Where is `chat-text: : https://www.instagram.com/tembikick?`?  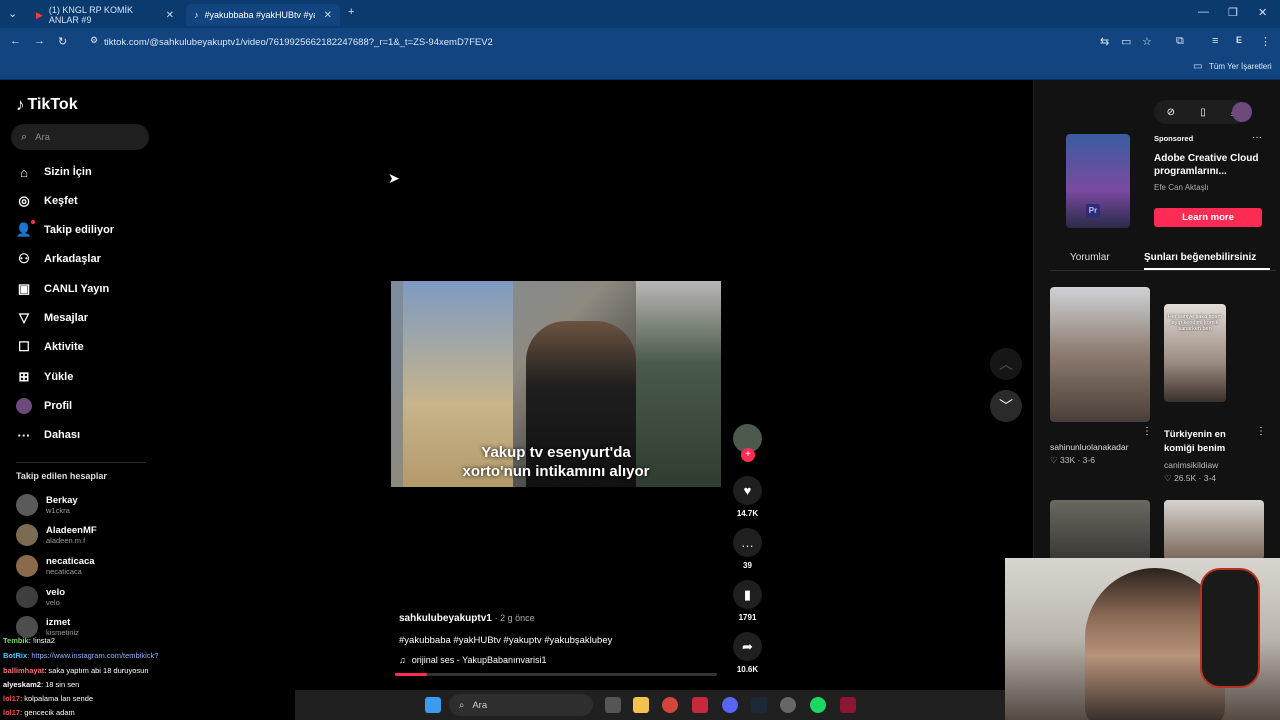
chat-text: : https://www.instagram.com/tembikick? is located at coordinates (93, 655).